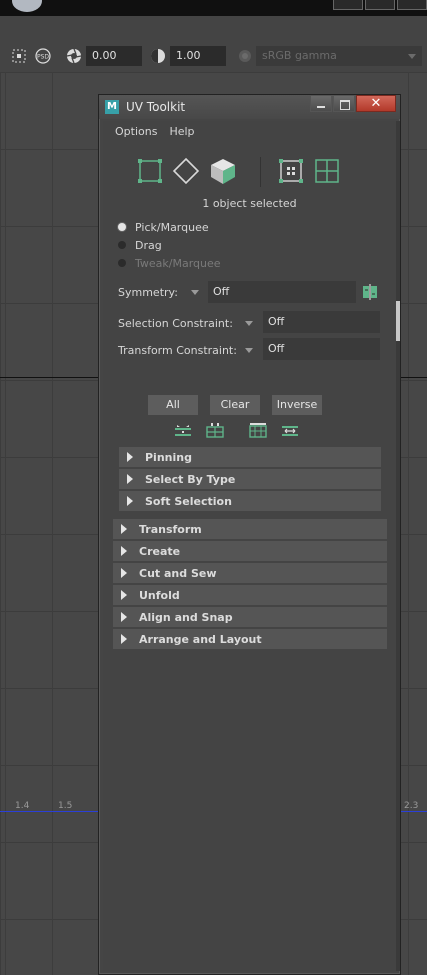 This screenshot has width=427, height=975. I want to click on section-create: Create, so click(250, 551).